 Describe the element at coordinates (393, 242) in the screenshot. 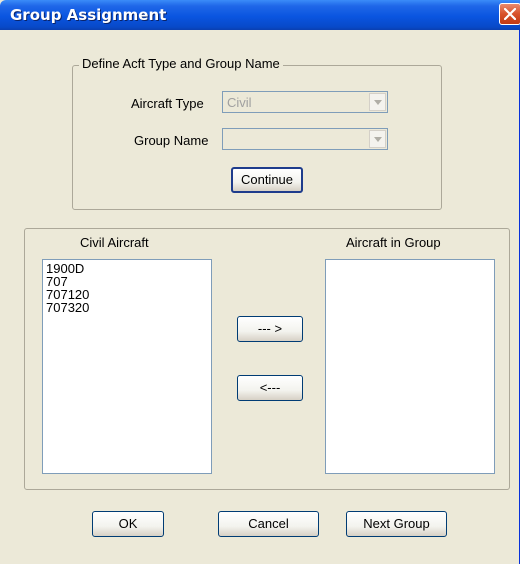

I see `aircraft-in-group-header: Aircraft in Group` at that location.